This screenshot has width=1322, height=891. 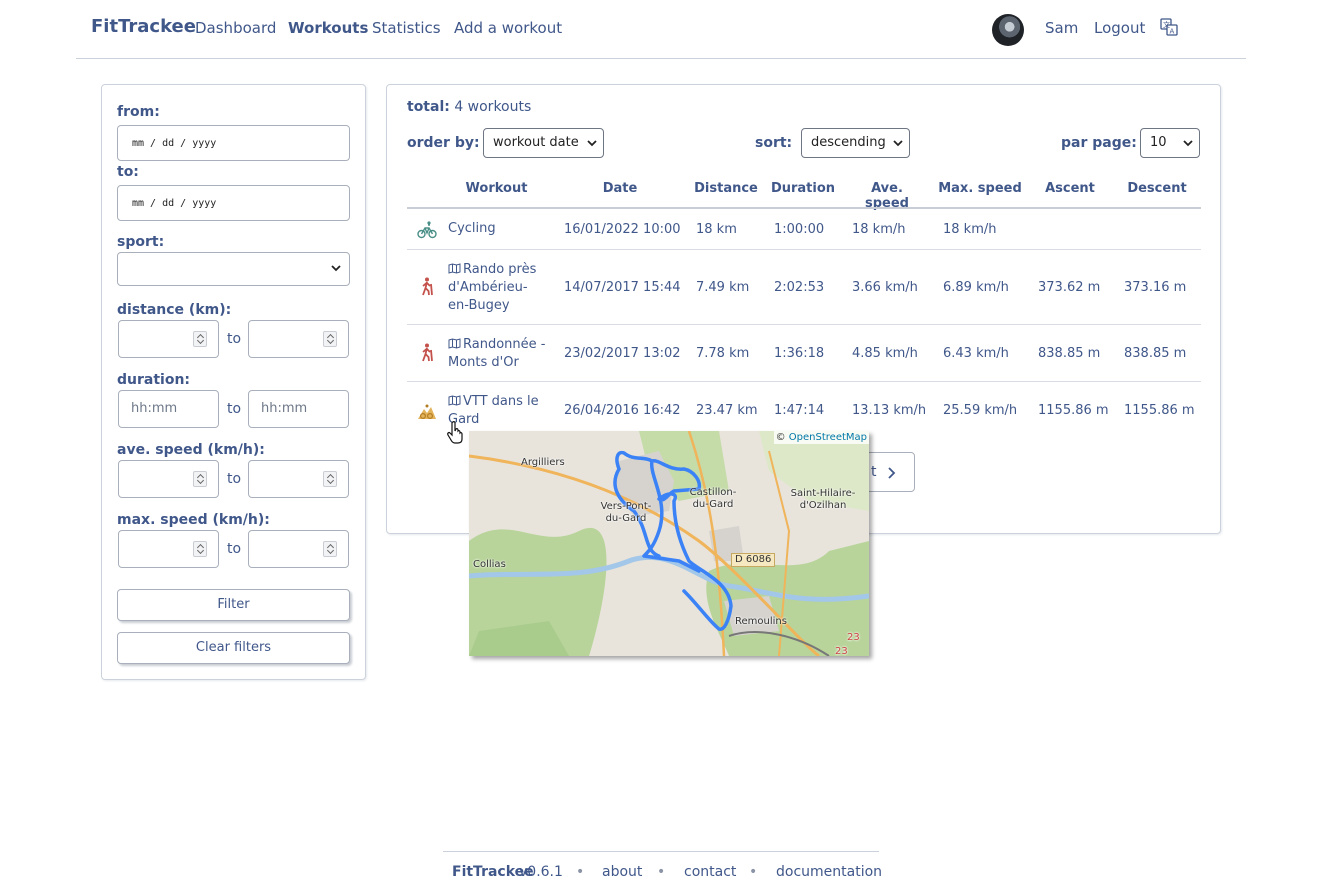 I want to click on workout-duration: 1:47:14, so click(x=799, y=410).